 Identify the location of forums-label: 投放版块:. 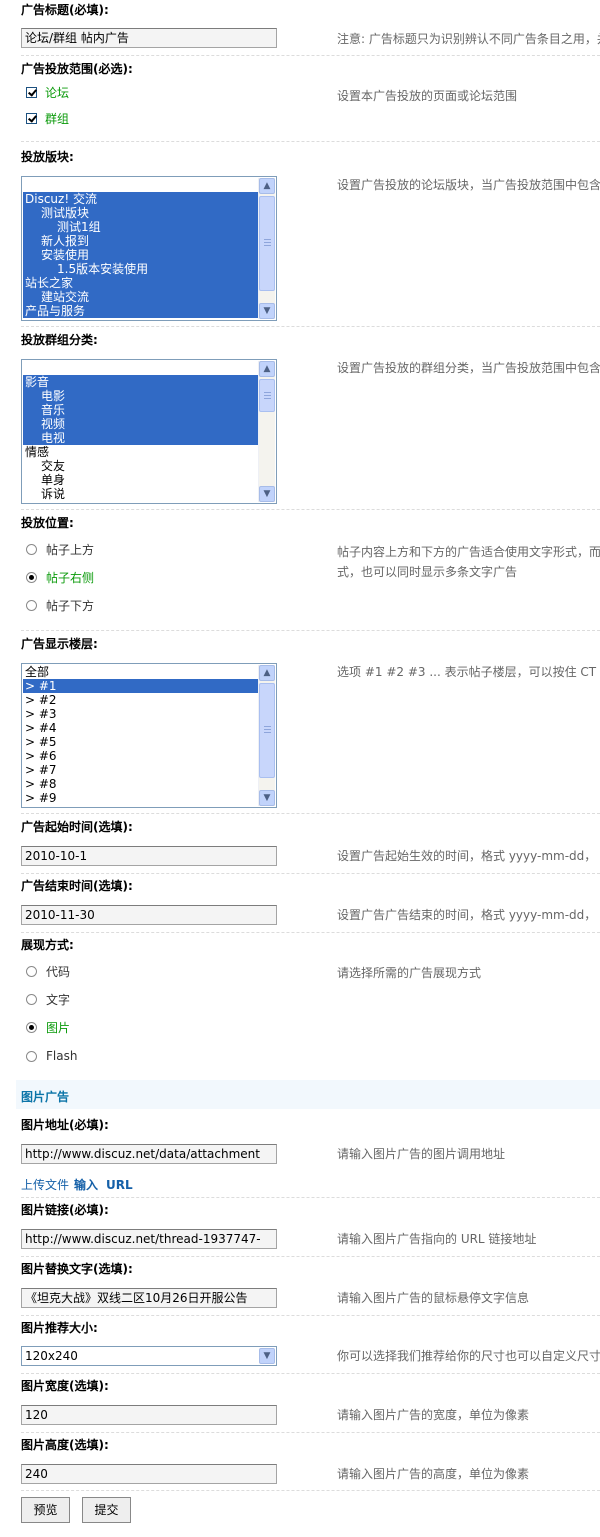
(47, 157).